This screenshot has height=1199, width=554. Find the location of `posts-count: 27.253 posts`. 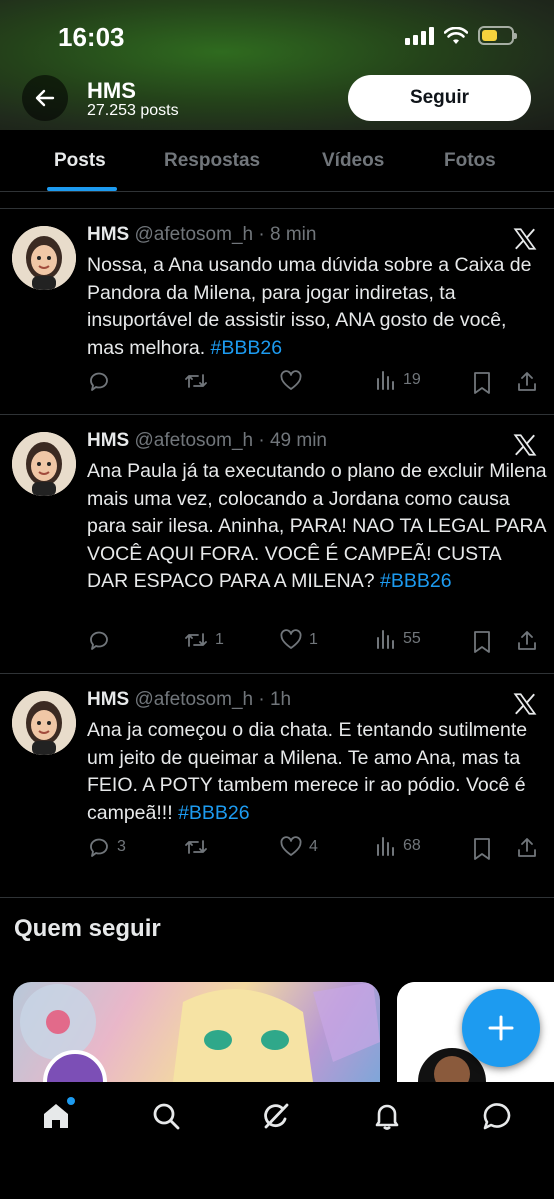

posts-count: 27.253 posts is located at coordinates (133, 110).